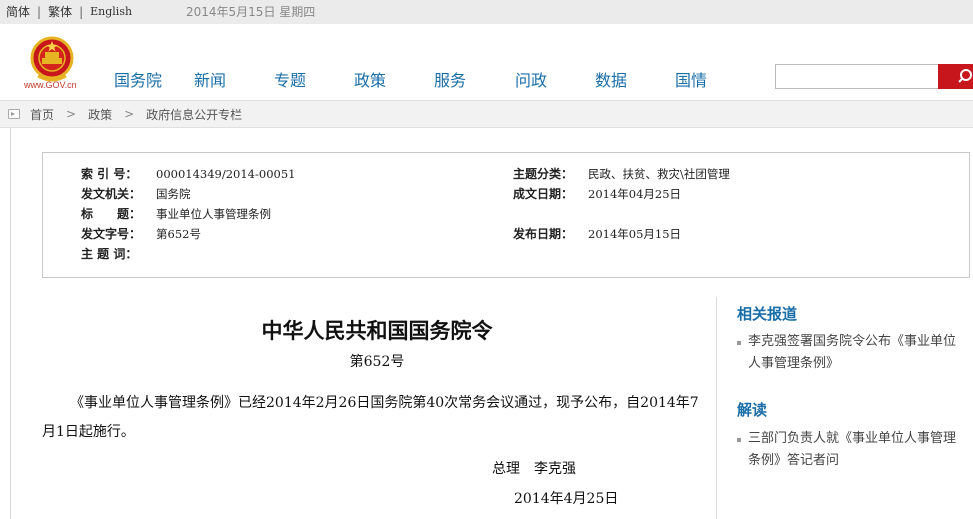 The image size is (973, 519). I want to click on search-input, so click(856, 76).